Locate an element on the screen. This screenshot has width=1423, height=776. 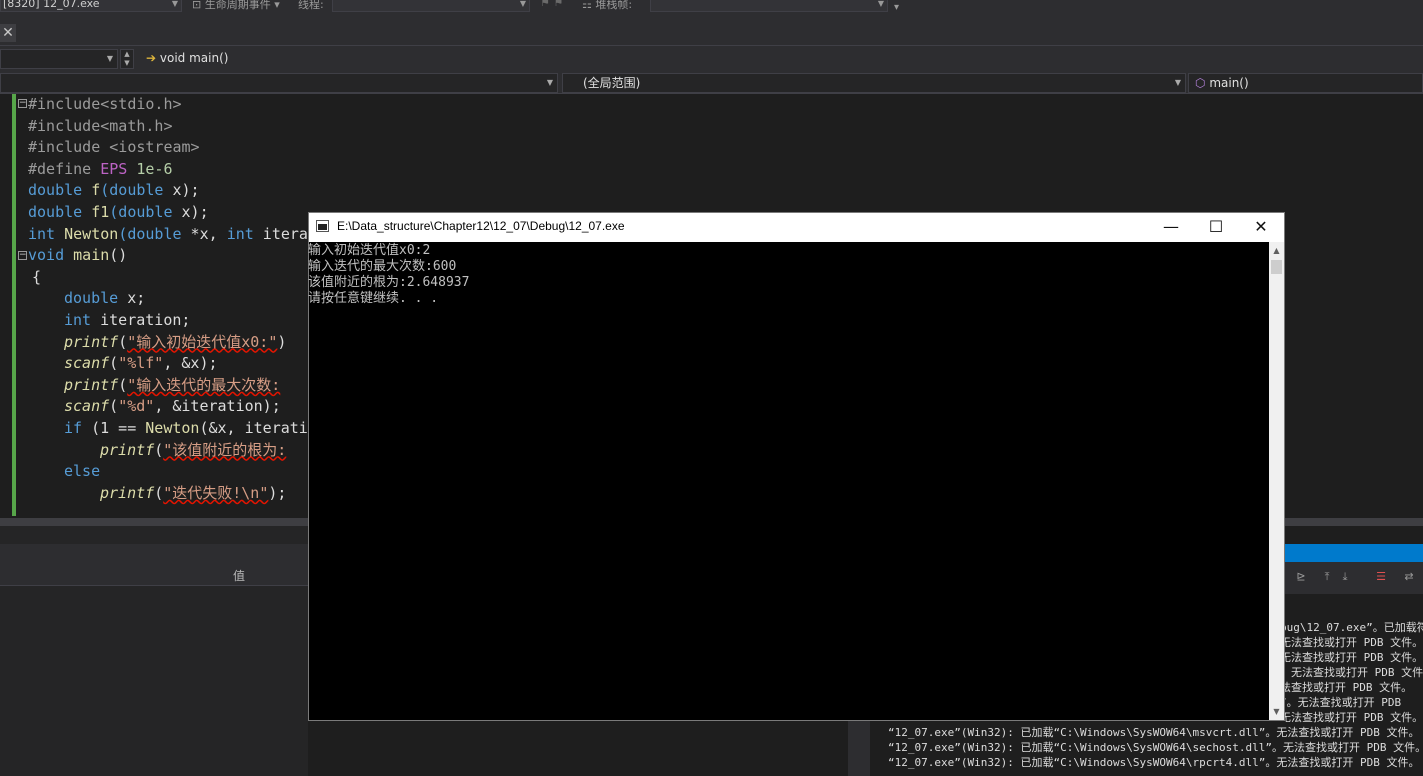
string-literal: "%lf" is located at coordinates (141, 363).